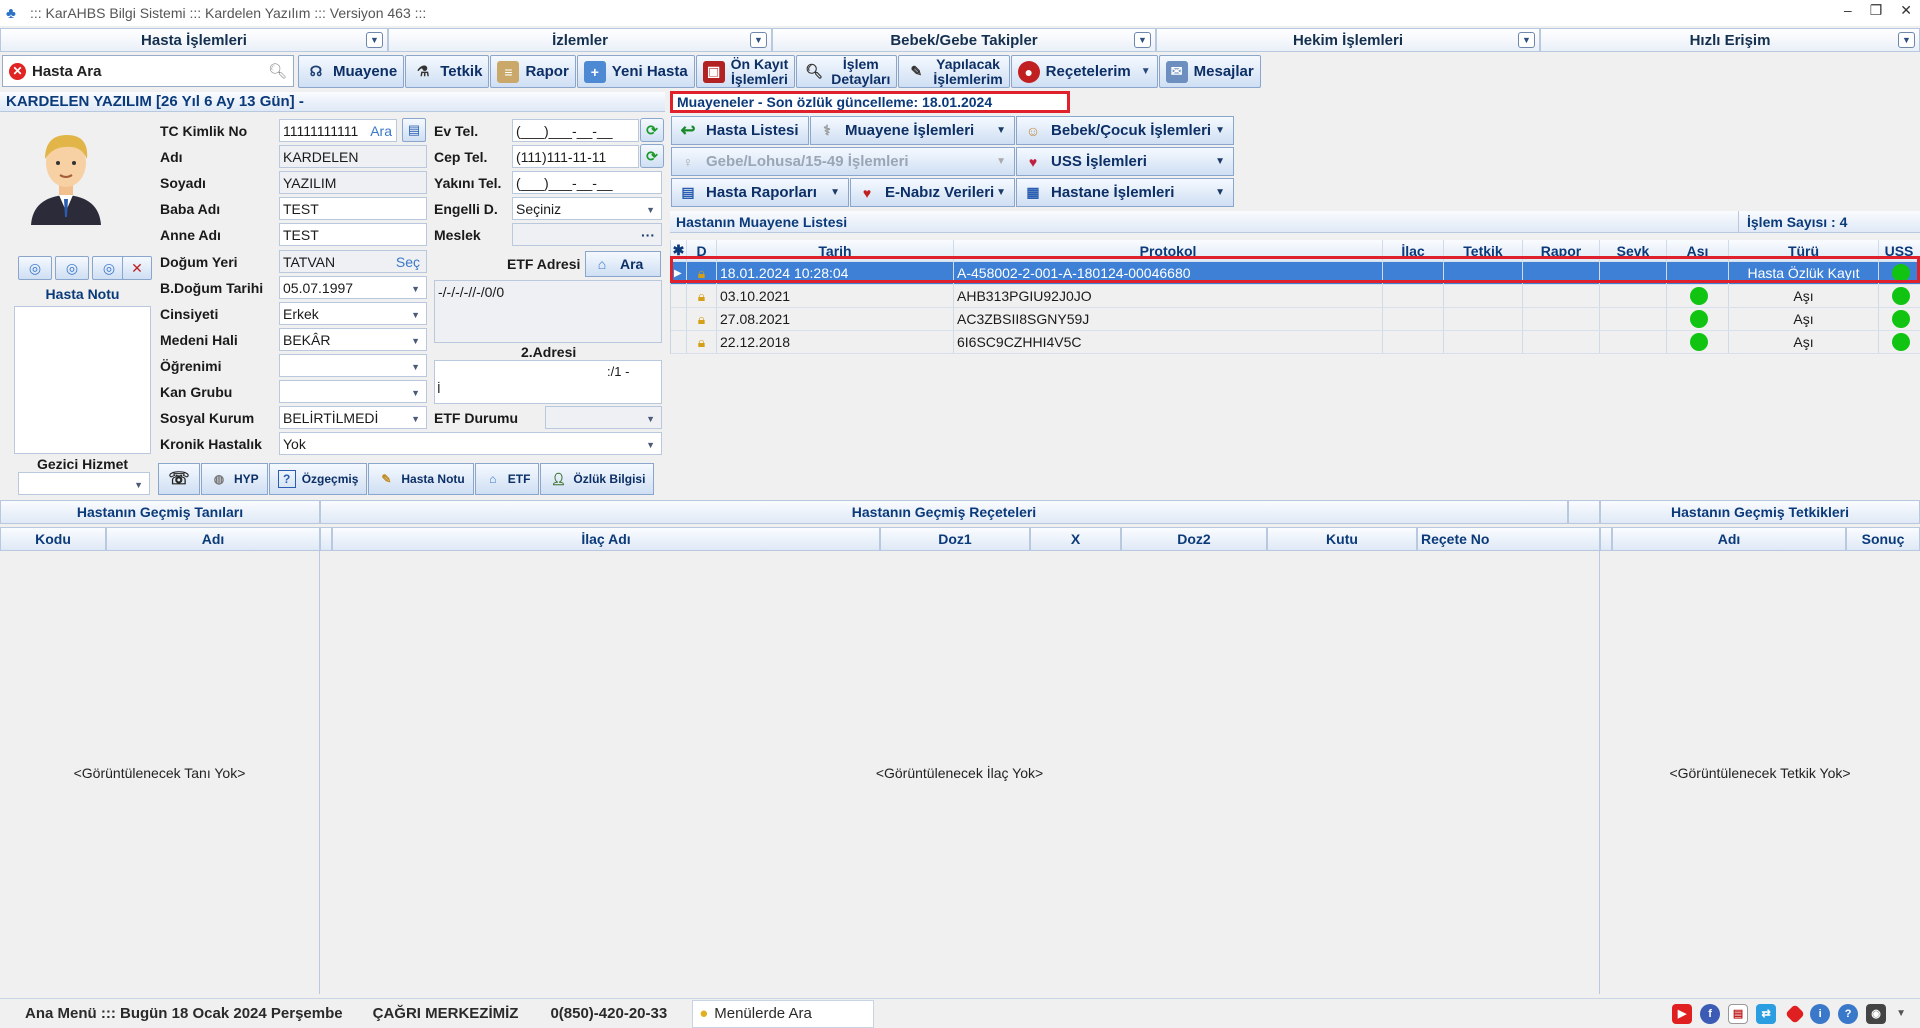  Describe the element at coordinates (1075, 539) in the screenshot. I see `recete-col-x: X` at that location.